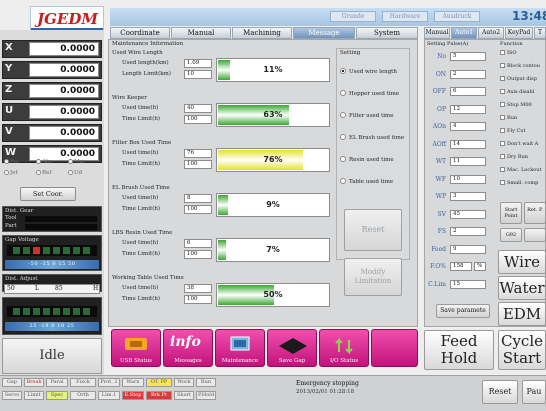  Describe the element at coordinates (188, 348) in the screenshot. I see `messages-button: info Messages` at that location.